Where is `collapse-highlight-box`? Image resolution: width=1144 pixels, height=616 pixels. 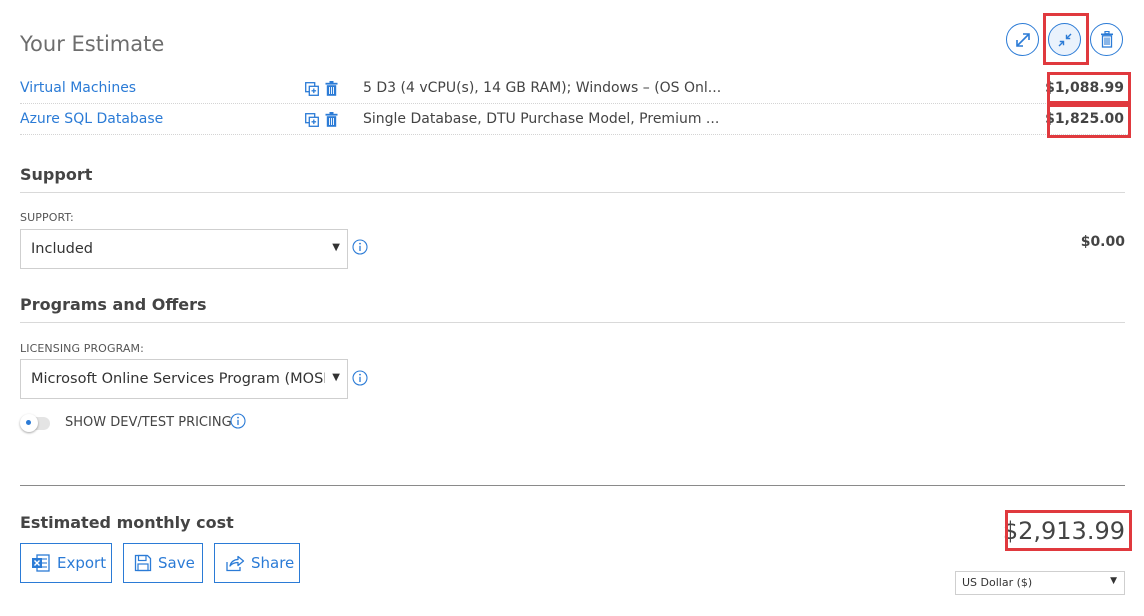
collapse-highlight-box is located at coordinates (1066, 39).